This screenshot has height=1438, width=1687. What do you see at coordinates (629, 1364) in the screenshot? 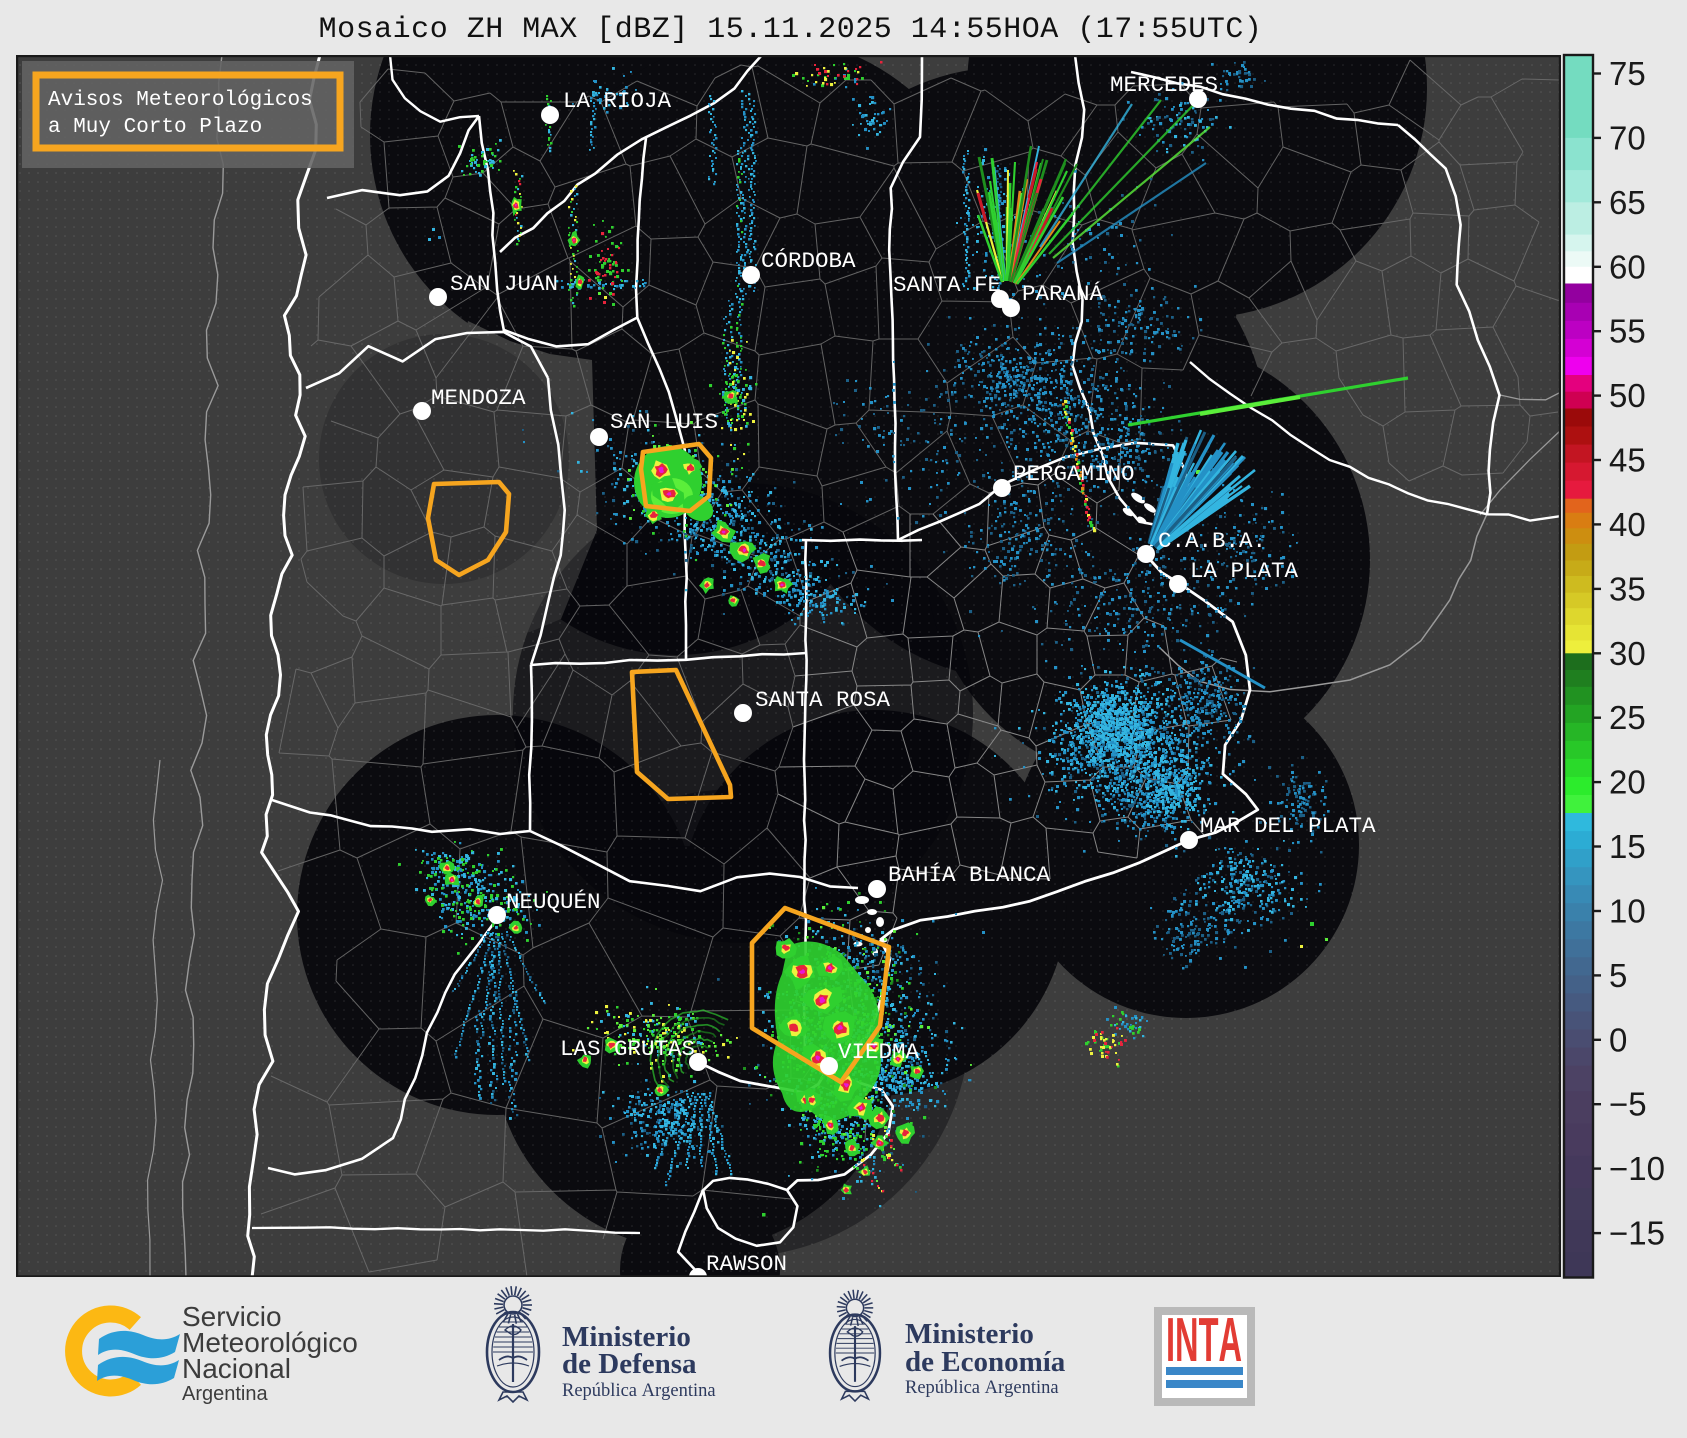
I see `svg-text: de Defensa` at bounding box center [629, 1364].